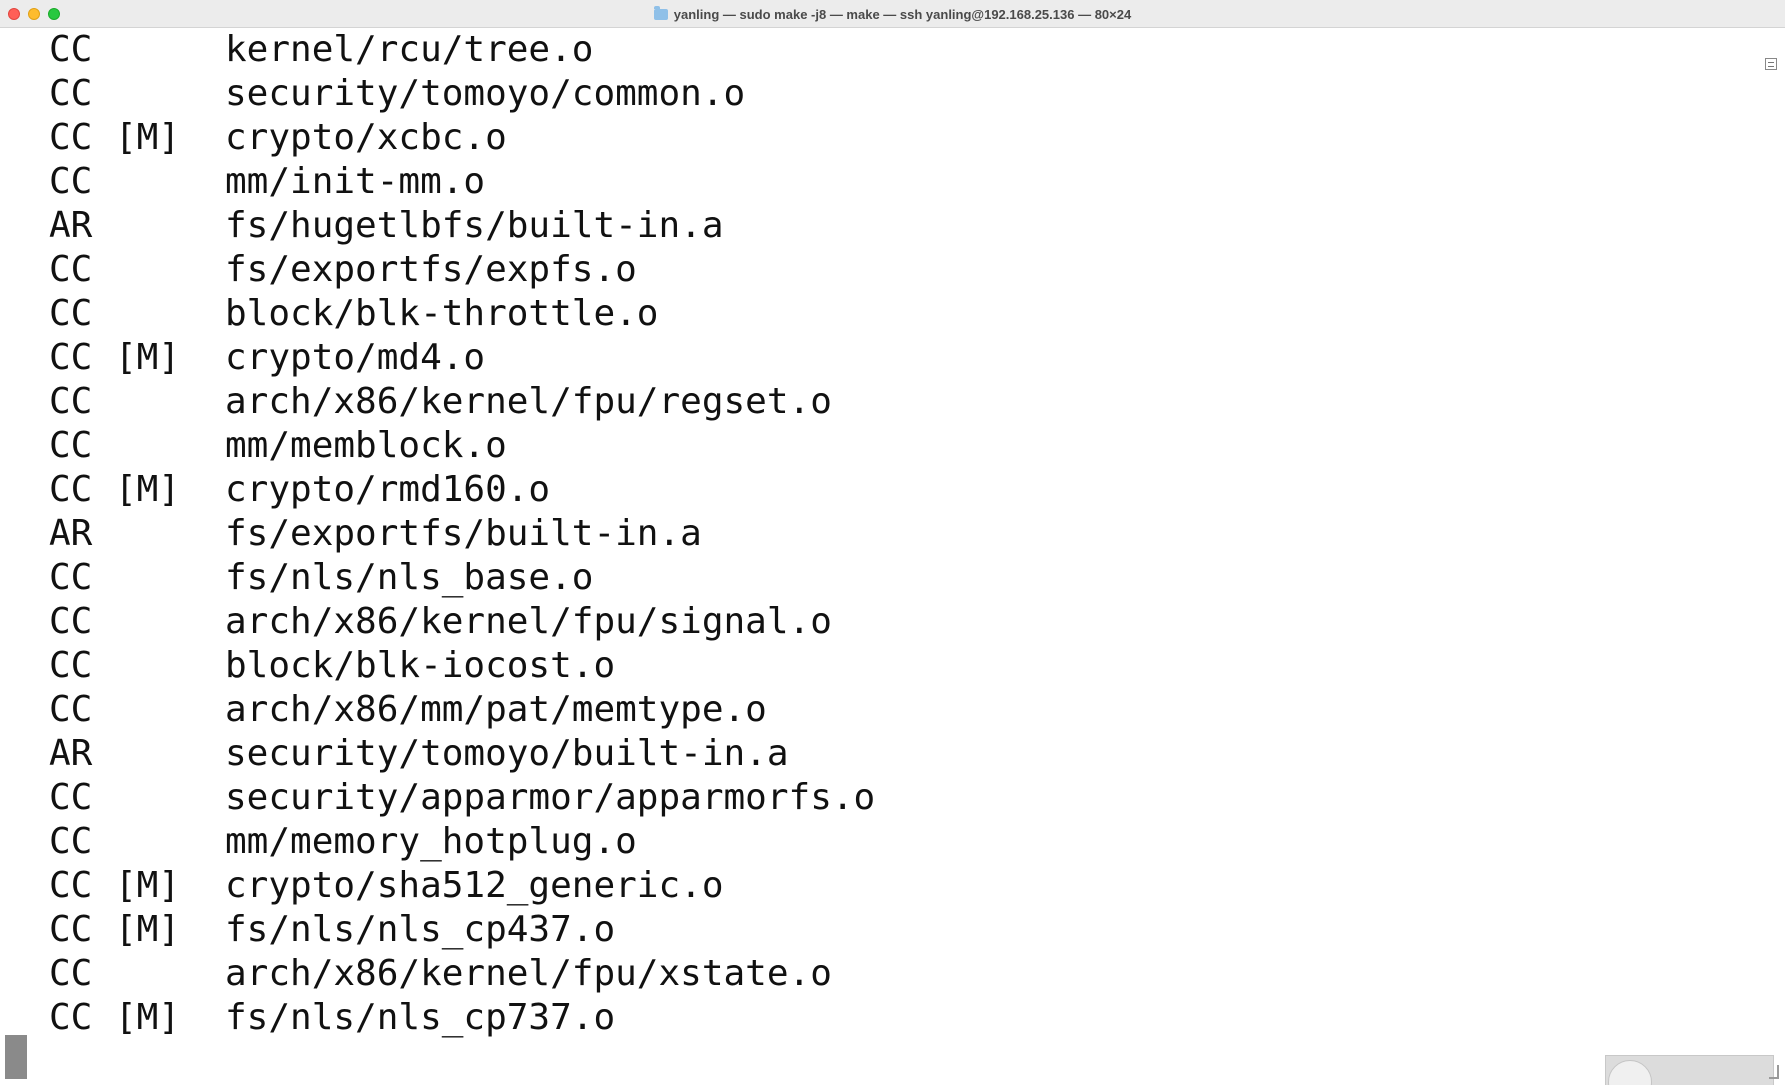 The image size is (1785, 1085). I want to click on output-line: CC arch/x86/mm/pat/memtype.o, so click(462, 710).